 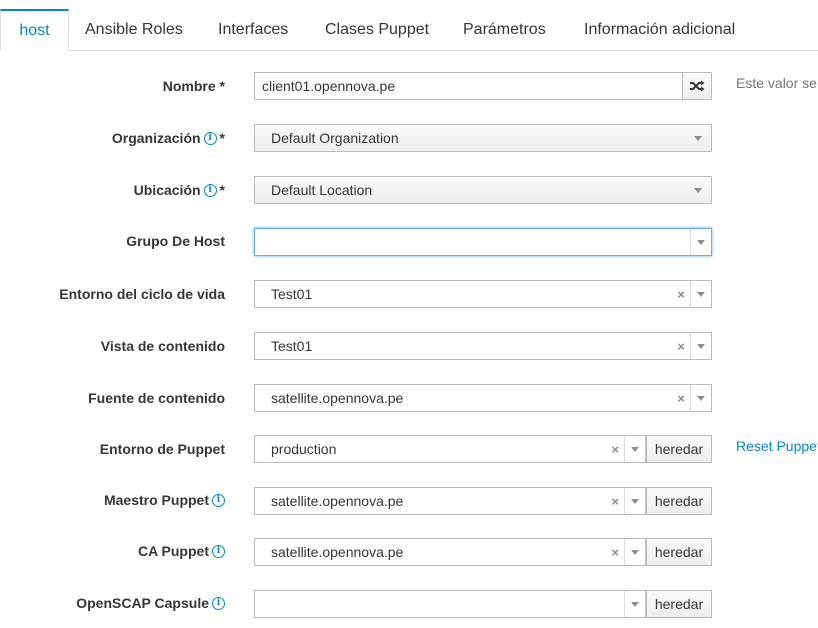 What do you see at coordinates (776, 83) in the screenshot?
I see `nombre-help-text: Este valor se` at bounding box center [776, 83].